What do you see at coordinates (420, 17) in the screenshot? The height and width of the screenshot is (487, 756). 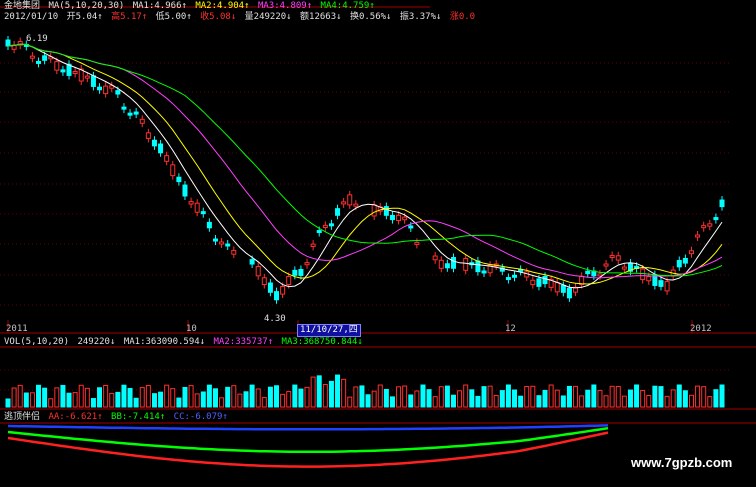 I see `quote-amplitude: 振3.37%↓` at bounding box center [420, 17].